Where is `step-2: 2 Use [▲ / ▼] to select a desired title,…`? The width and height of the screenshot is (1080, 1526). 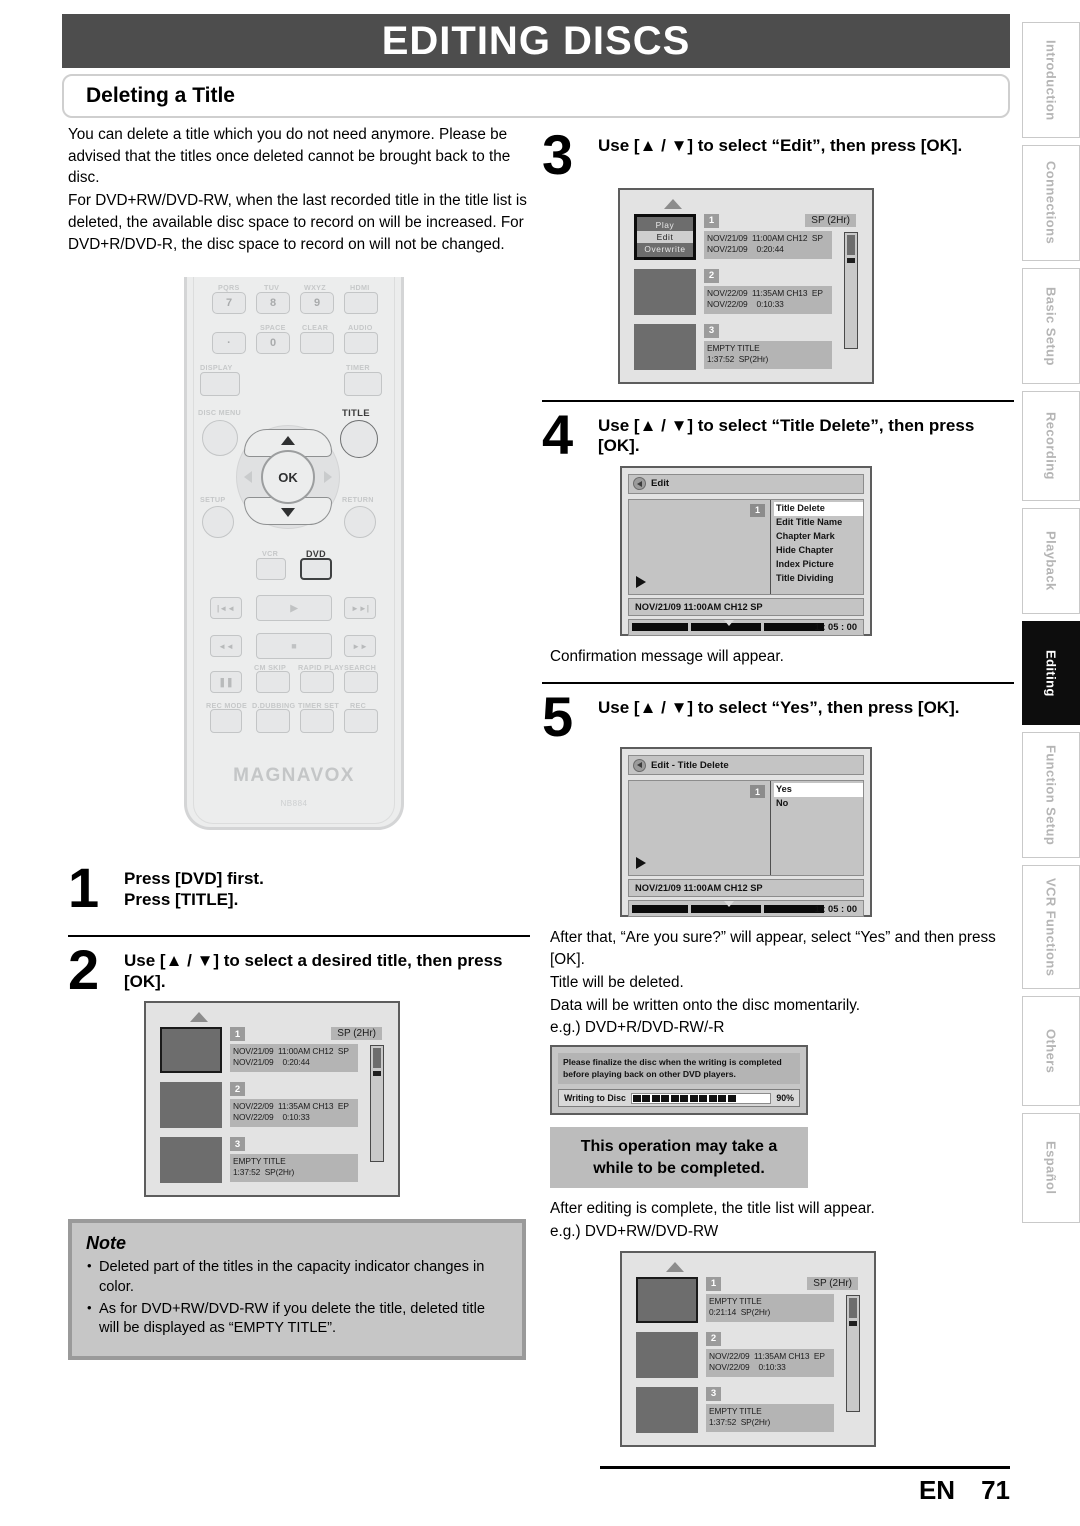 step-2: 2 Use [▲ / ▼] to select a desired title,… is located at coordinates (299, 1068).